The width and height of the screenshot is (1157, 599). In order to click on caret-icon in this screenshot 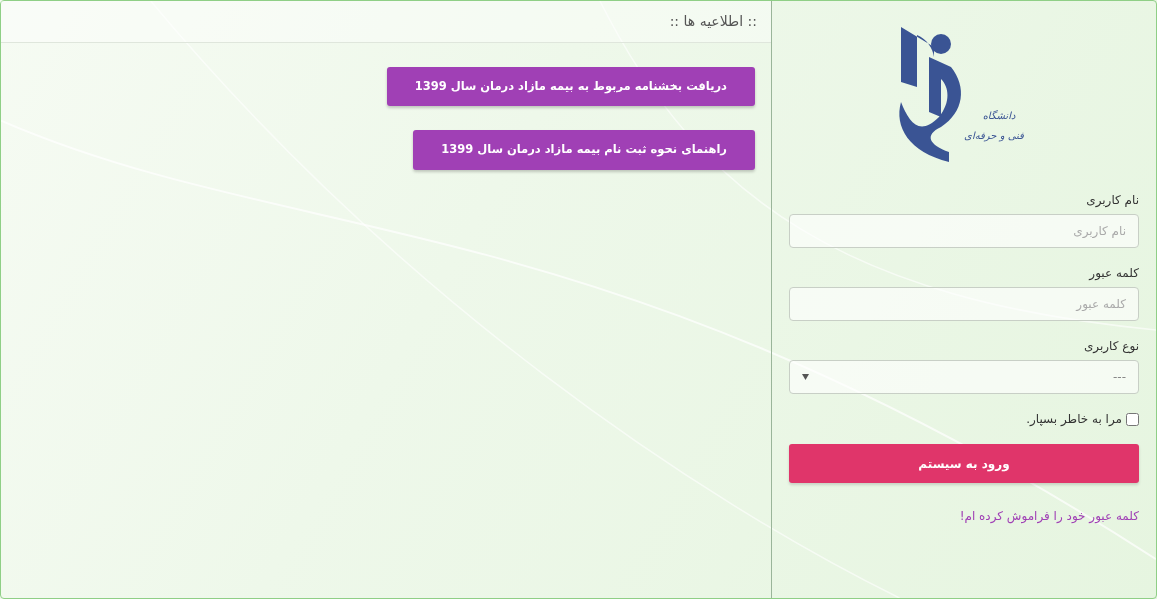, I will do `click(805, 377)`.